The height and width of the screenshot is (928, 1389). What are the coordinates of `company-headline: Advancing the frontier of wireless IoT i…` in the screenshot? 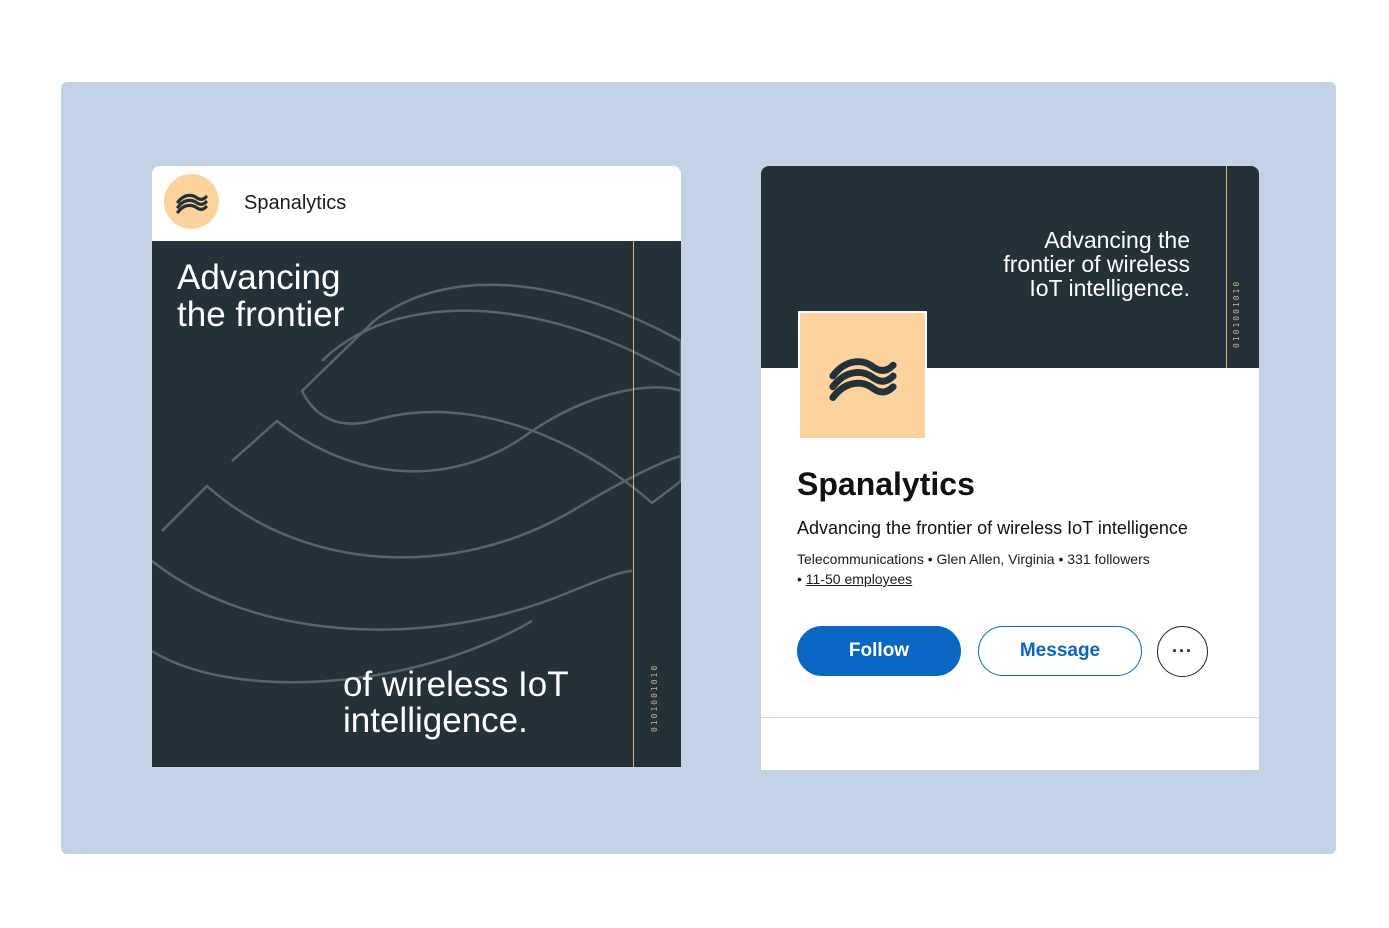 It's located at (992, 528).